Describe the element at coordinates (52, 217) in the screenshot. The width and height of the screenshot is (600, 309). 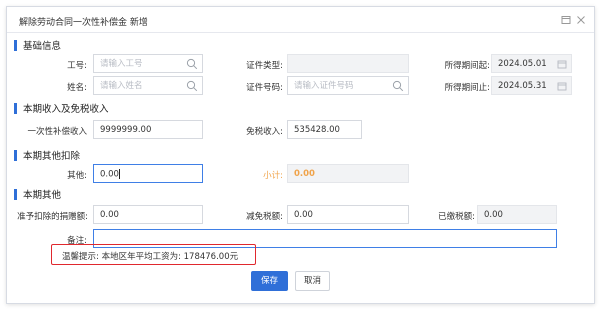
I see `donation-label: 准予扣除的捐赠额:` at that location.